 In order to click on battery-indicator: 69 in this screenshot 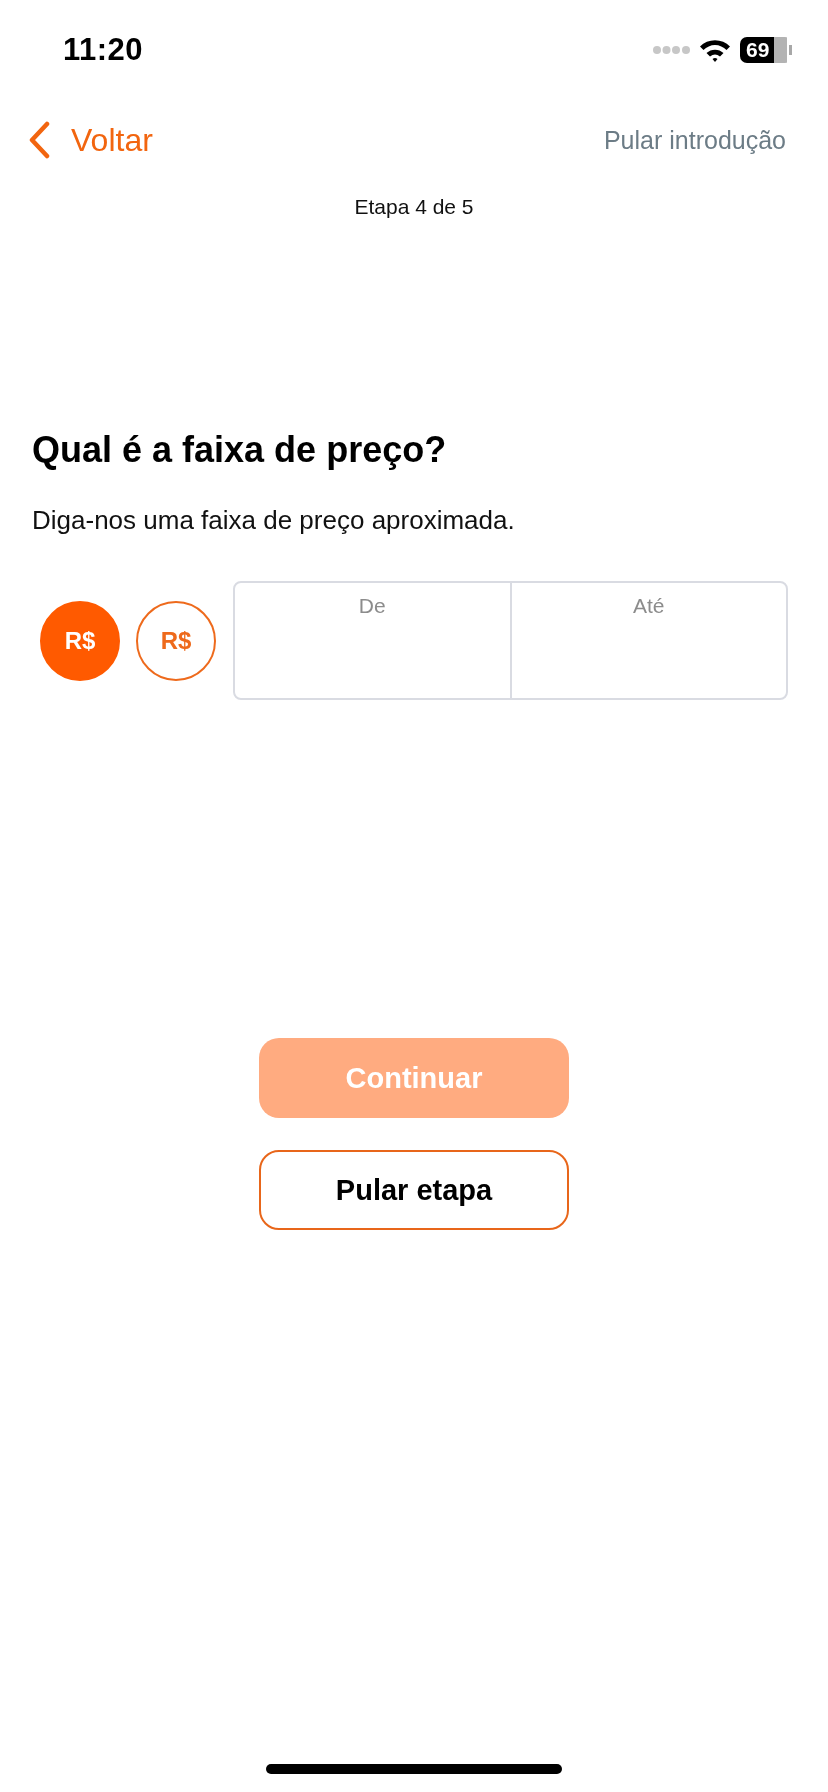, I will do `click(766, 50)`.